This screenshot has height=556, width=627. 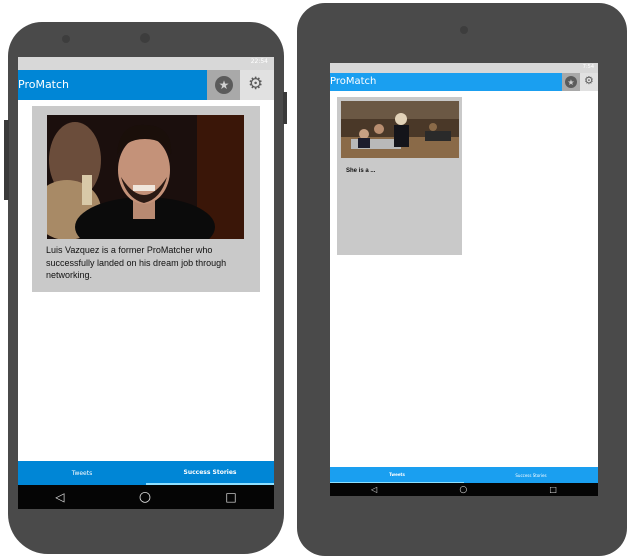 I want to click on story-photo, so click(x=145, y=177).